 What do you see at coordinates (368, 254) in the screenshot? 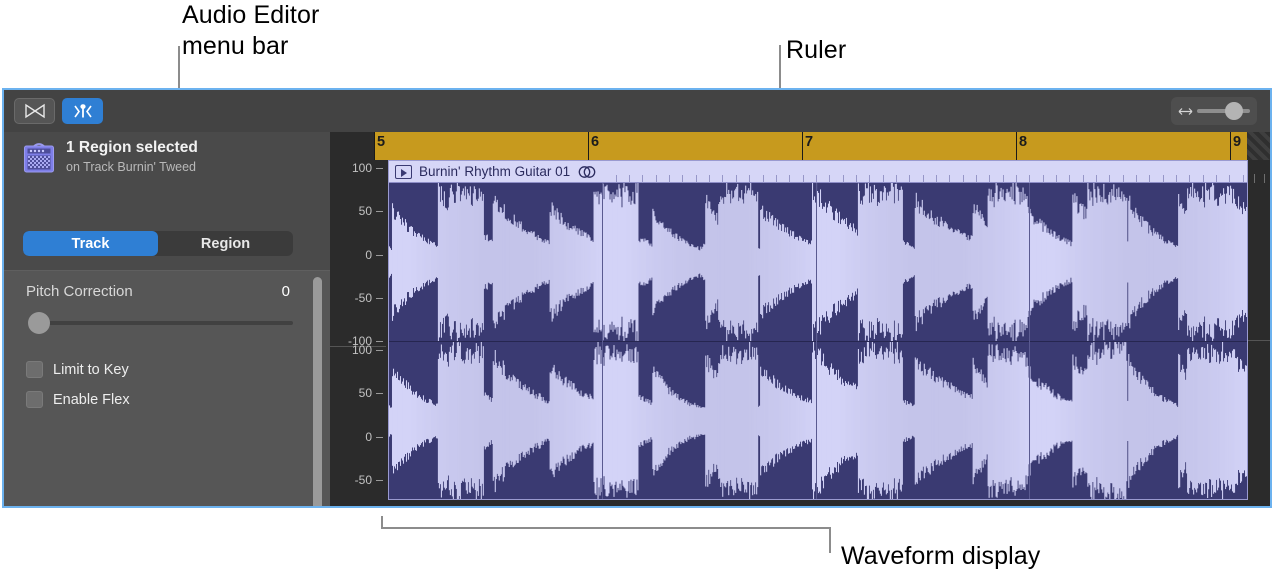
I see `amplitude-tick-label: 0` at bounding box center [368, 254].